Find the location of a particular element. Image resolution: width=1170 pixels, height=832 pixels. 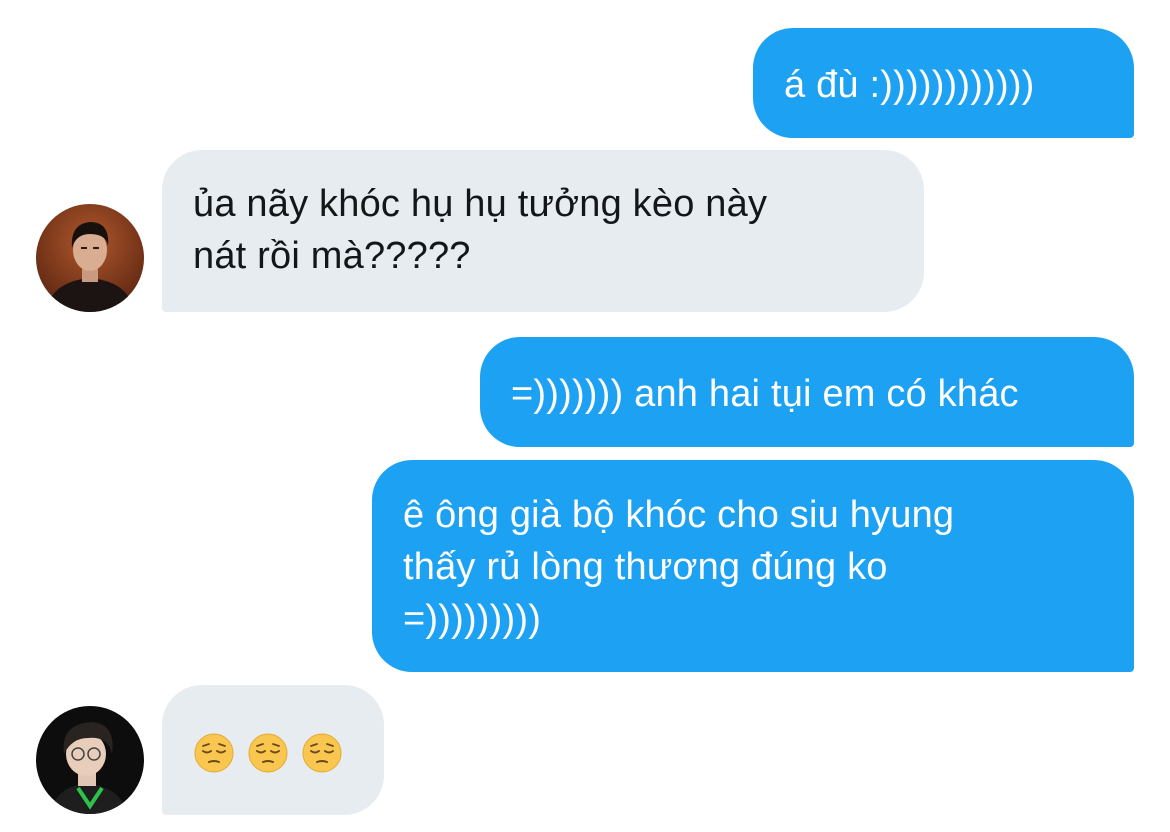

sent-message-bubble: =))))))) anh hai tụi em có khác is located at coordinates (807, 392).